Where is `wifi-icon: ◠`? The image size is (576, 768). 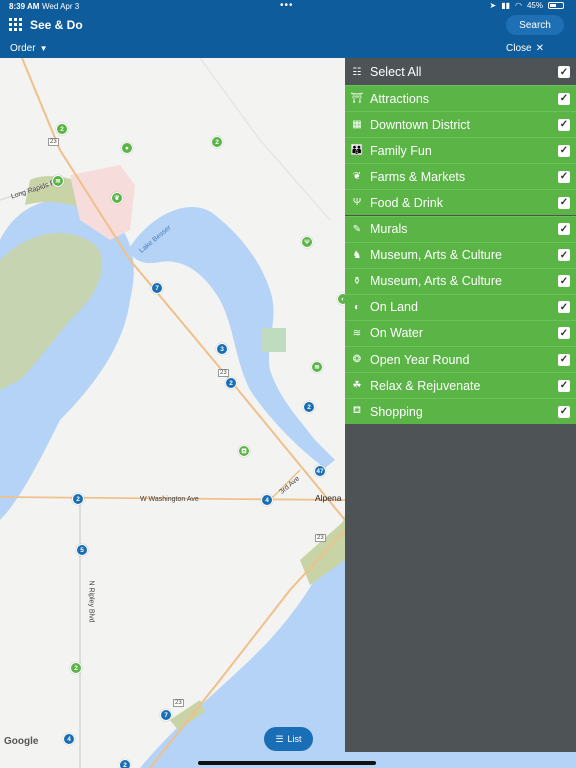
wifi-icon: ◠ is located at coordinates (518, 5).